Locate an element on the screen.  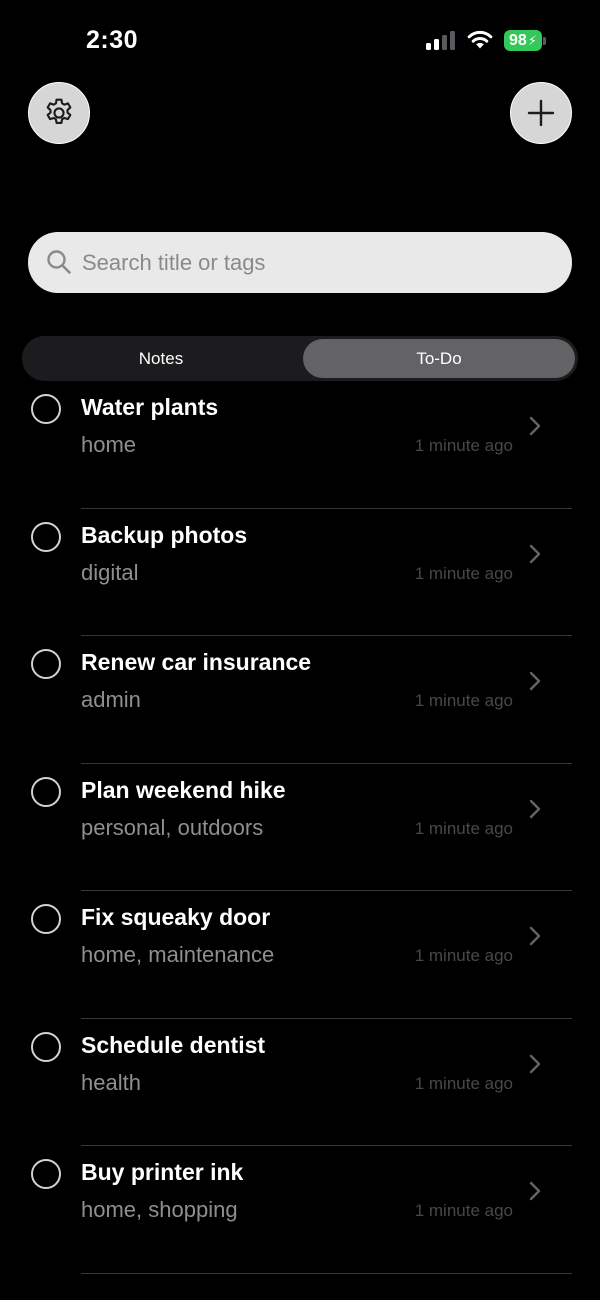
battery-indicator: 98 ⚡ is located at coordinates (523, 40).